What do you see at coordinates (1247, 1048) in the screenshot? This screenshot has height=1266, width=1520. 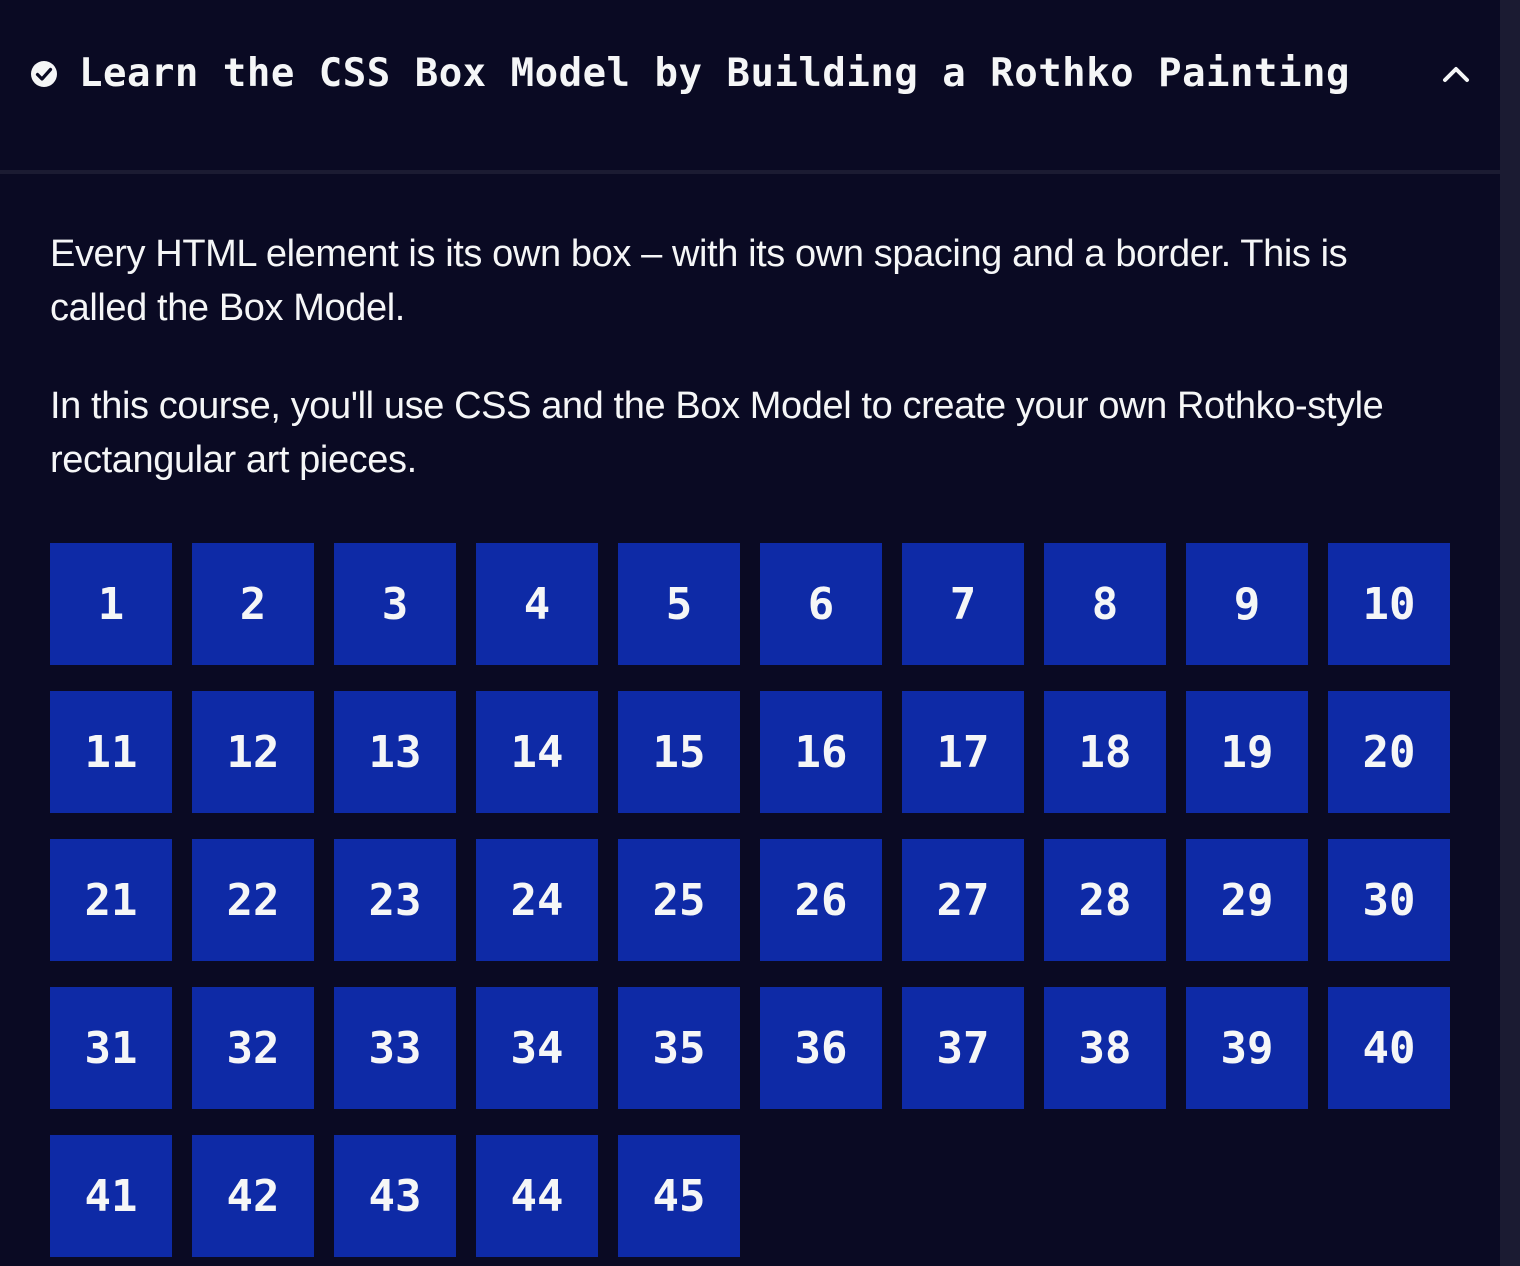 I see `step-button: 39` at bounding box center [1247, 1048].